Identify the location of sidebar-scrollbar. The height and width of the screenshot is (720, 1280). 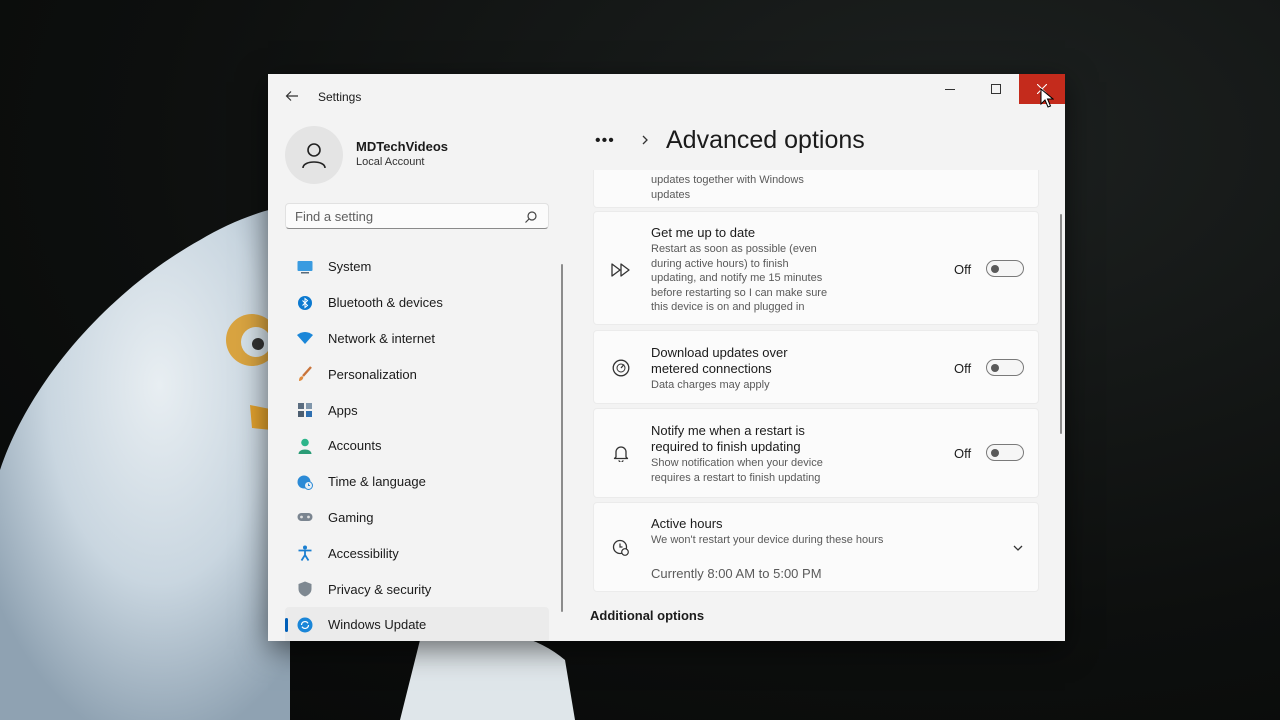
(562, 438).